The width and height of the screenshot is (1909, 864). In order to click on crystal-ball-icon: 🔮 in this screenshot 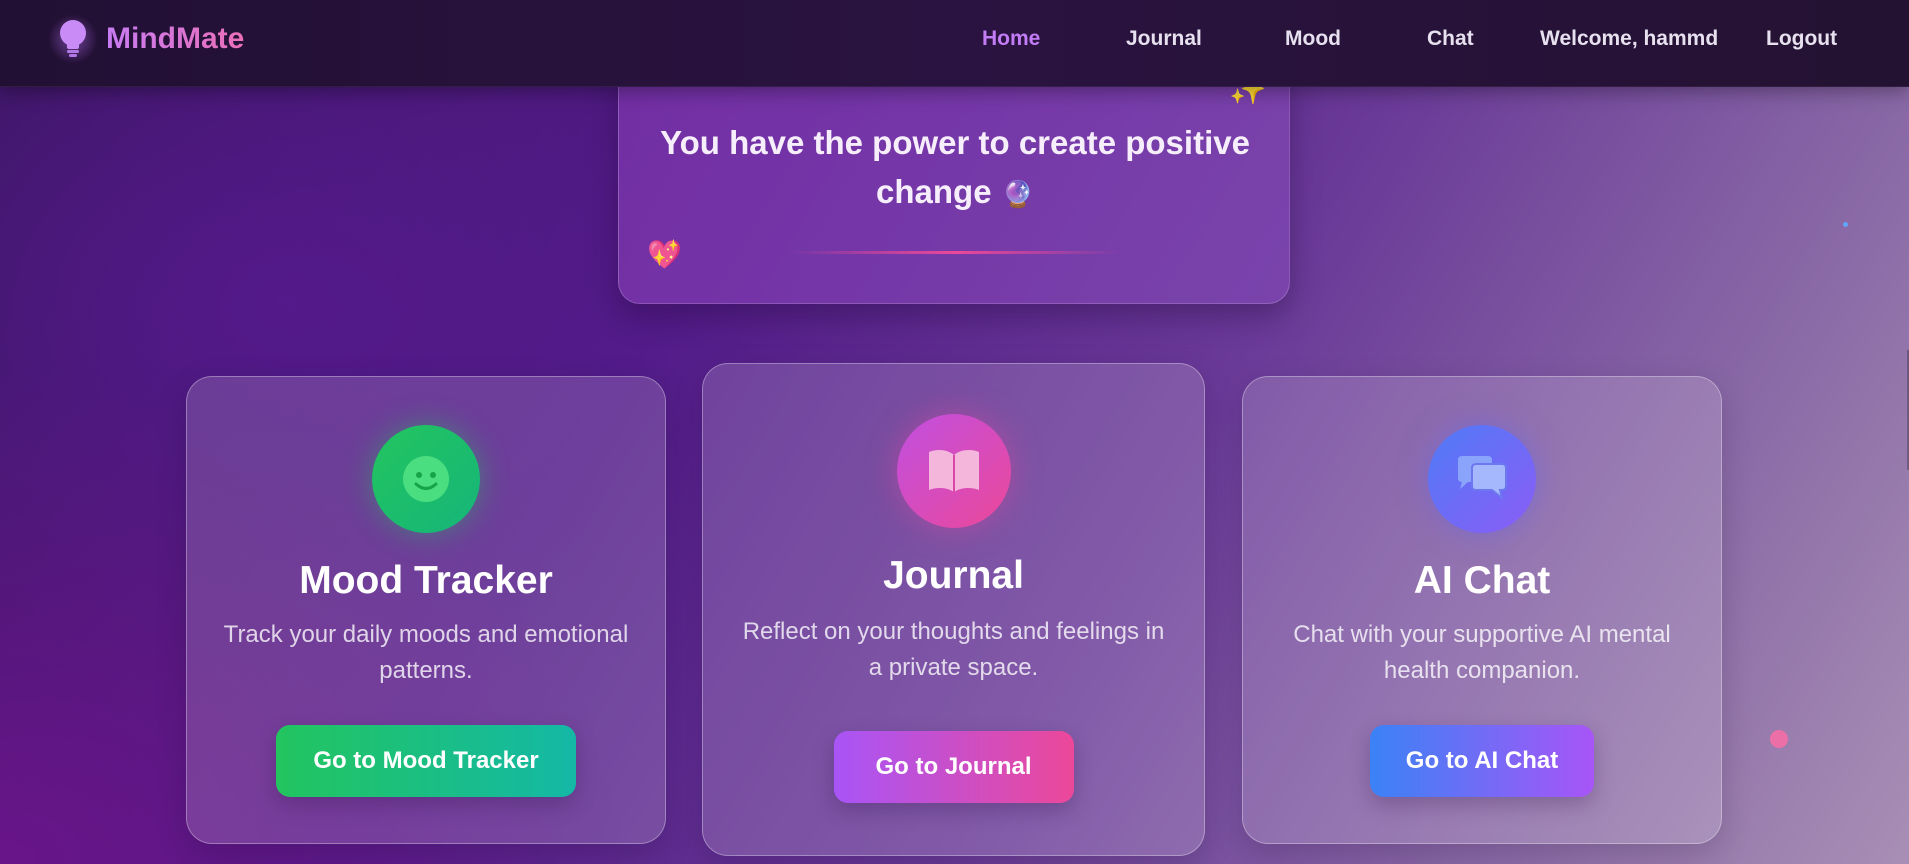, I will do `click(1017, 194)`.